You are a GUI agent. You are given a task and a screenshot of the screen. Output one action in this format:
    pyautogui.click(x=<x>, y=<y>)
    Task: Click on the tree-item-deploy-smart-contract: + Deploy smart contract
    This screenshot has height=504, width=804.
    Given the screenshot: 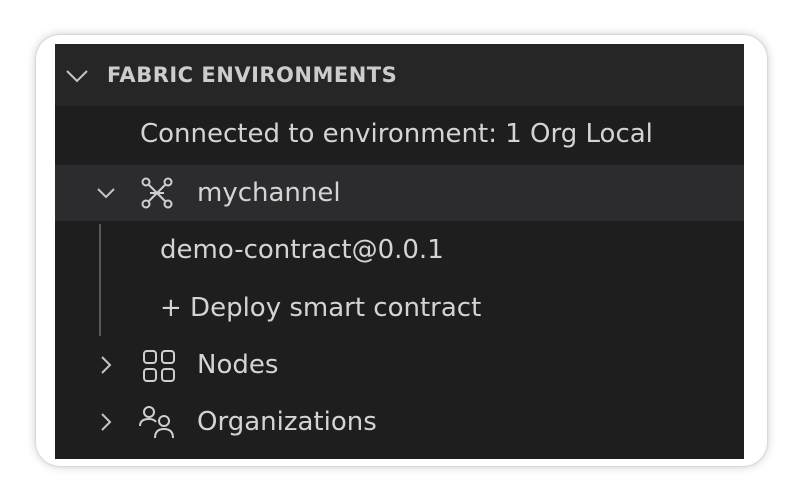 What is the action you would take?
    pyautogui.click(x=399, y=308)
    